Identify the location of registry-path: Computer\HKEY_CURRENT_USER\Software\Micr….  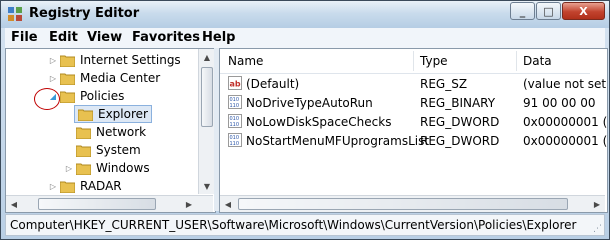
(293, 225).